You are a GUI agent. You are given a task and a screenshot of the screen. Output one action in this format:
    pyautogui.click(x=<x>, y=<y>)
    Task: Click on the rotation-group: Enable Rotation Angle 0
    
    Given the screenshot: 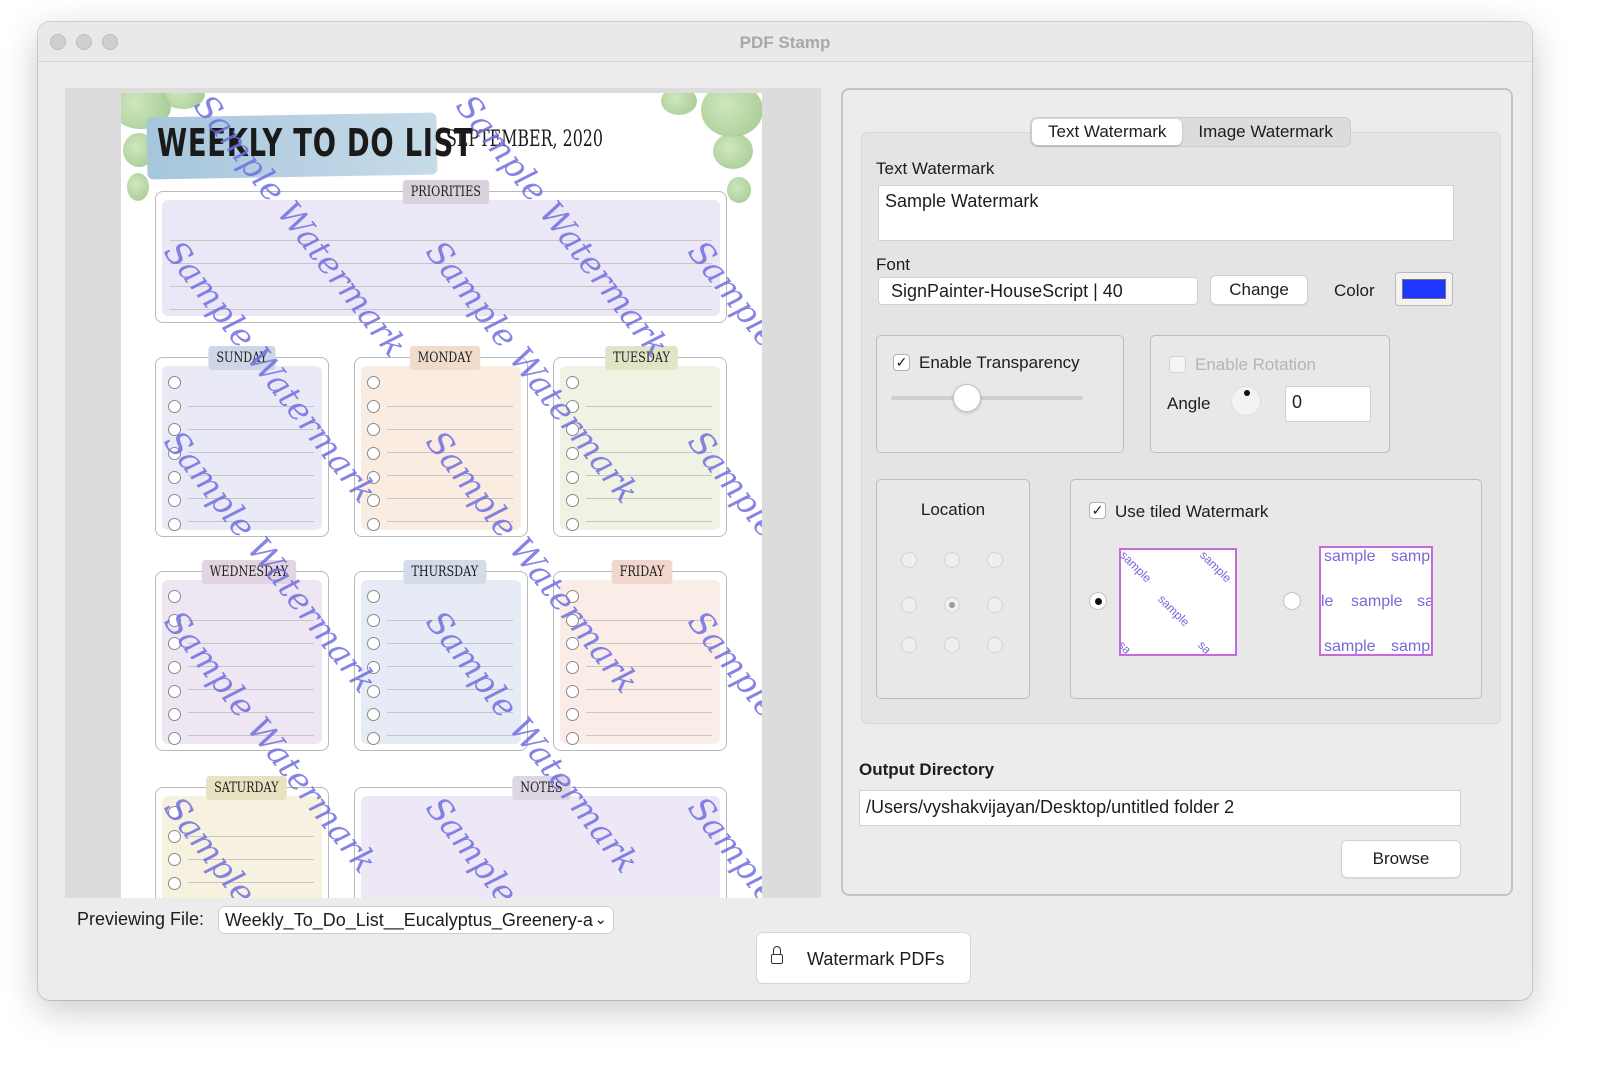 What is the action you would take?
    pyautogui.click(x=1270, y=394)
    